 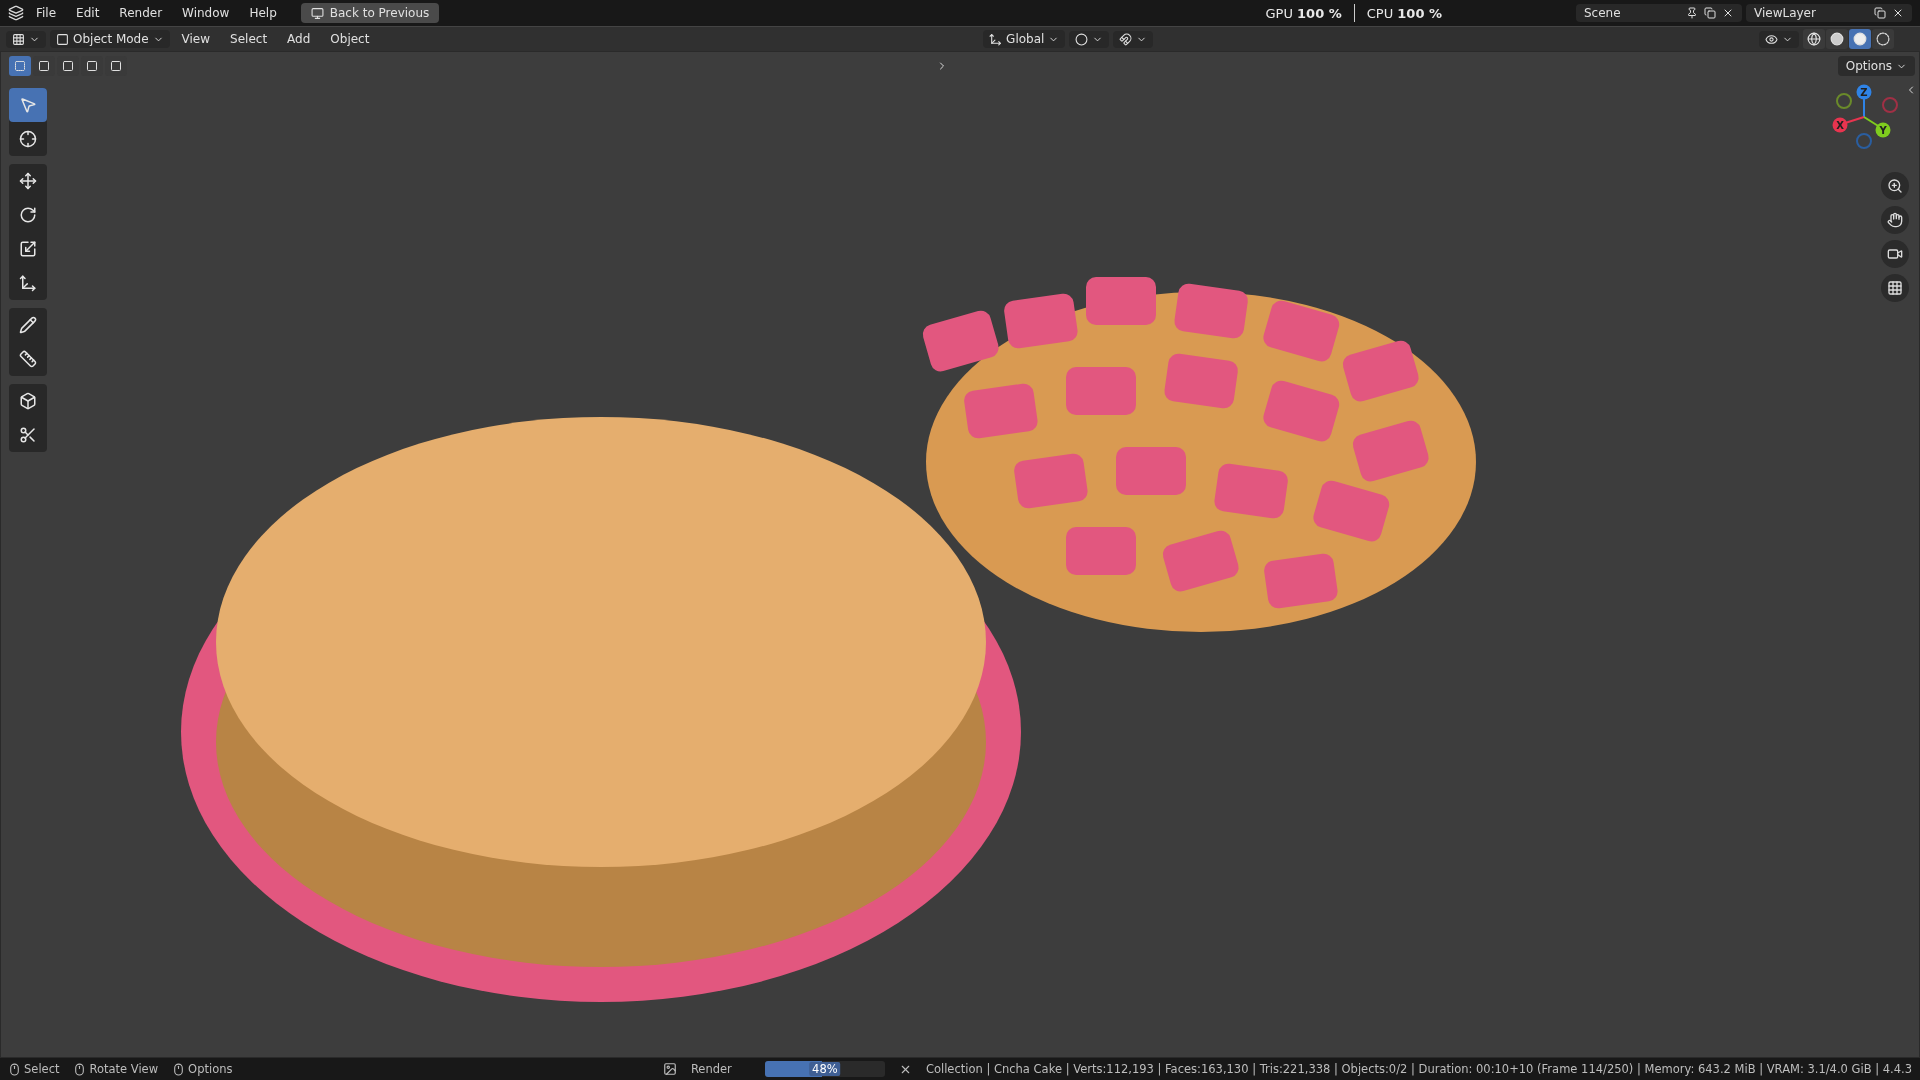 I want to click on orientation-dropdown: Global, so click(x=1024, y=39).